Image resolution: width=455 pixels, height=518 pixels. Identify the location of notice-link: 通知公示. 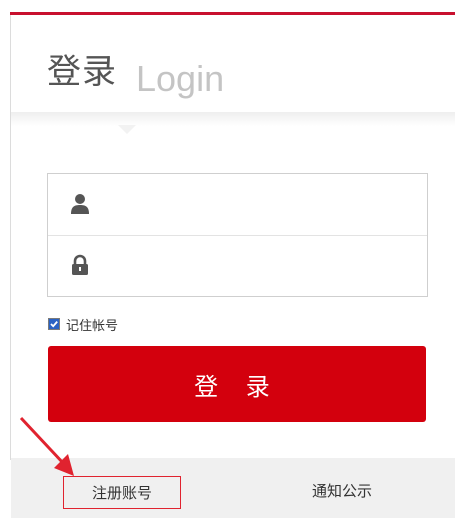
(342, 492).